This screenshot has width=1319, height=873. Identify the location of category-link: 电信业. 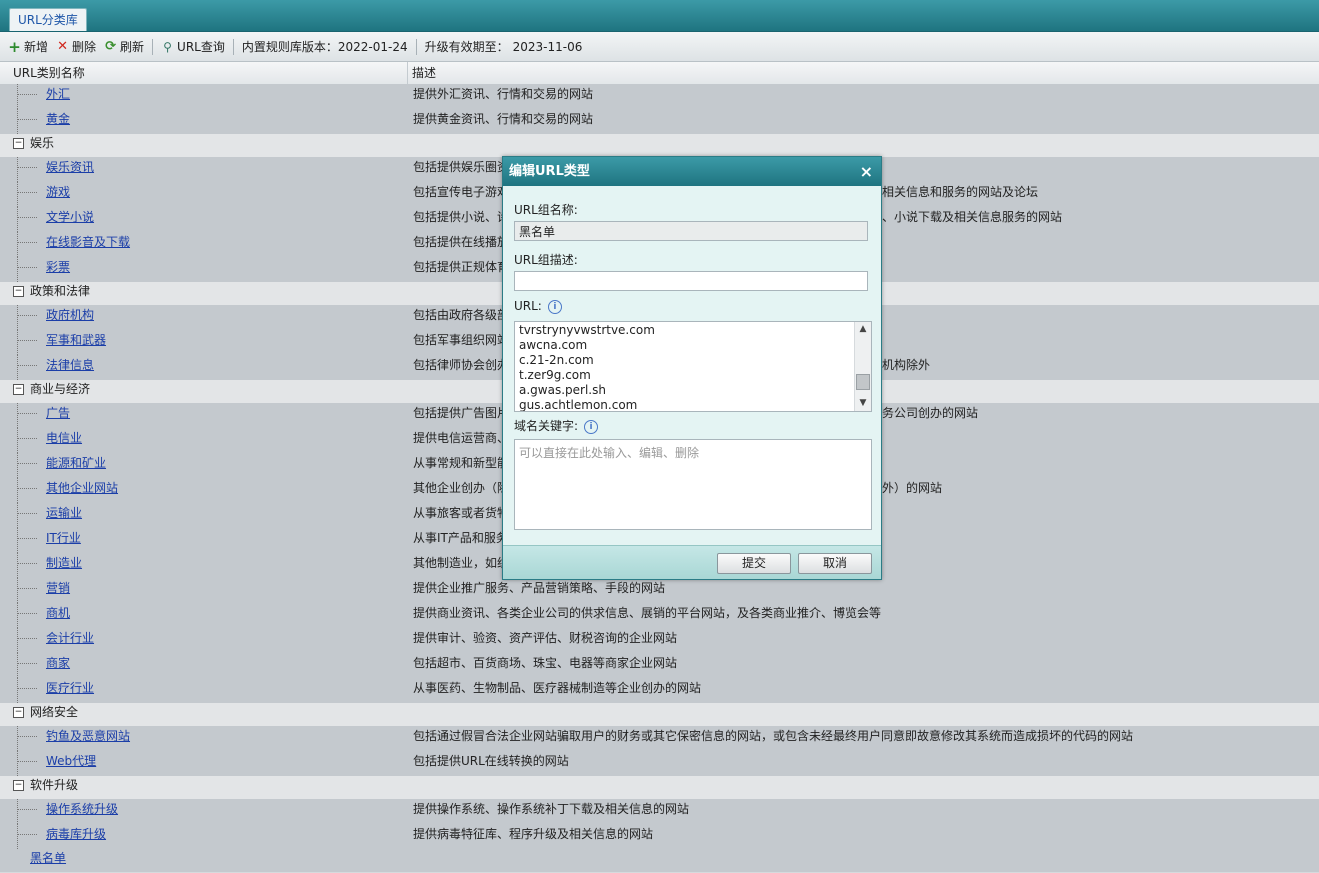
(64, 438).